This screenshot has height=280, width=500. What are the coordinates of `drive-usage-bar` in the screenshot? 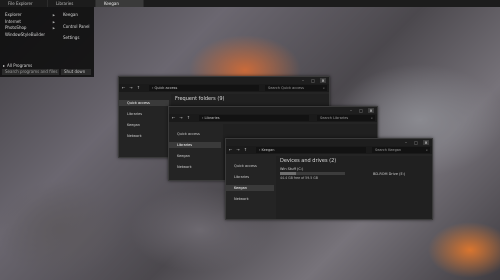 It's located at (312, 173).